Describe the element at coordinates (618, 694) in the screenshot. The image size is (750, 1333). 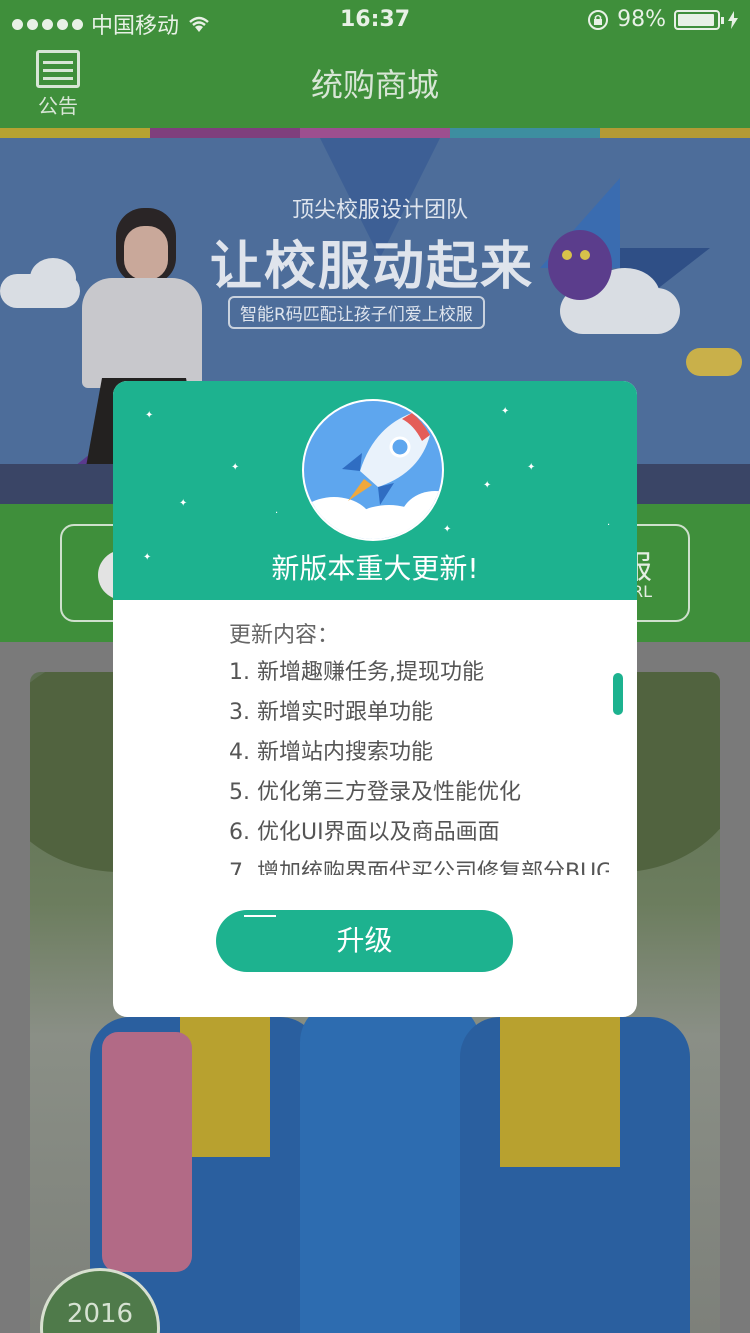
I see `list-scrollbar` at that location.